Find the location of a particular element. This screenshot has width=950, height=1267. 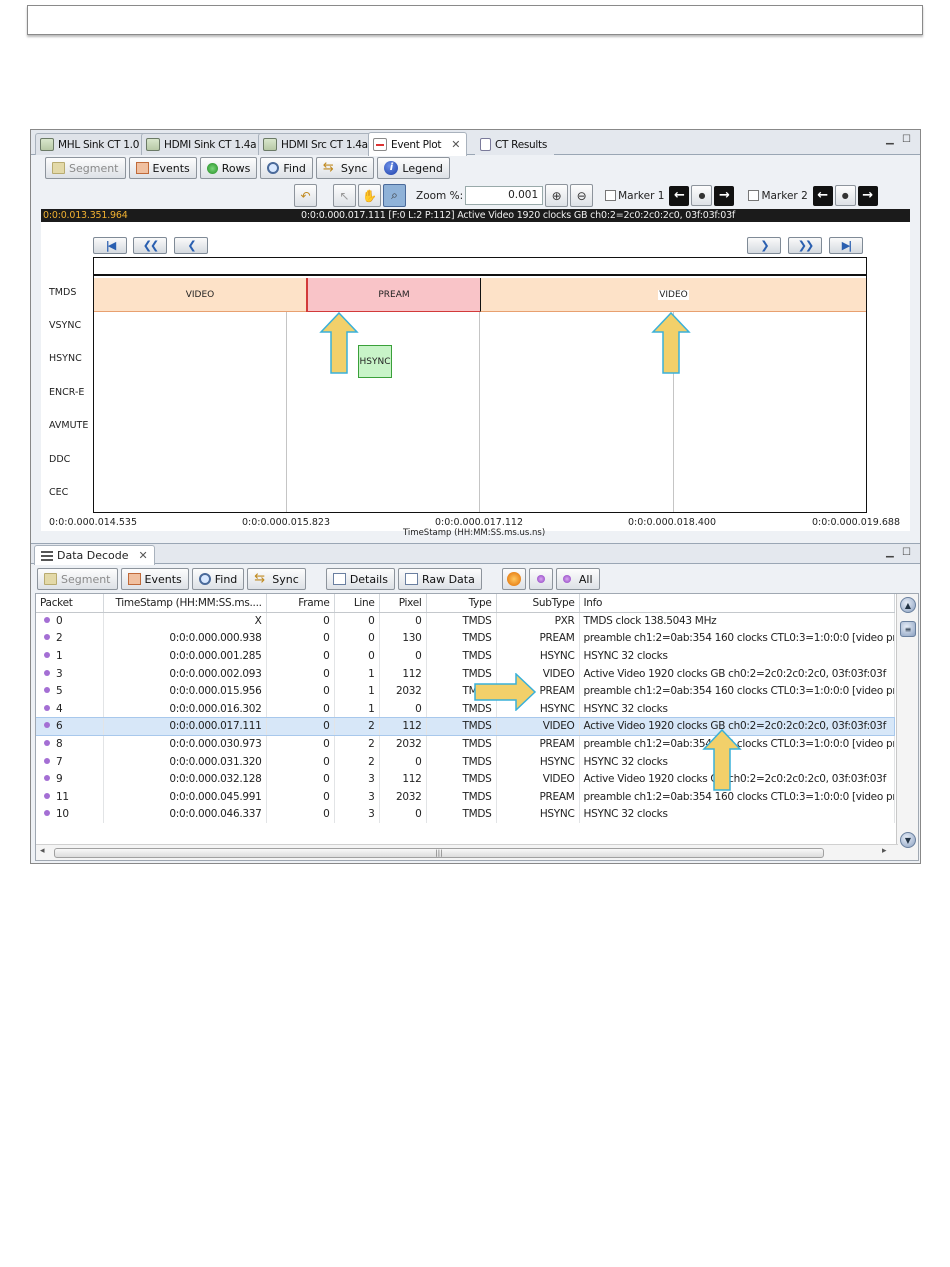

marker2-next-button: → is located at coordinates (867, 195).